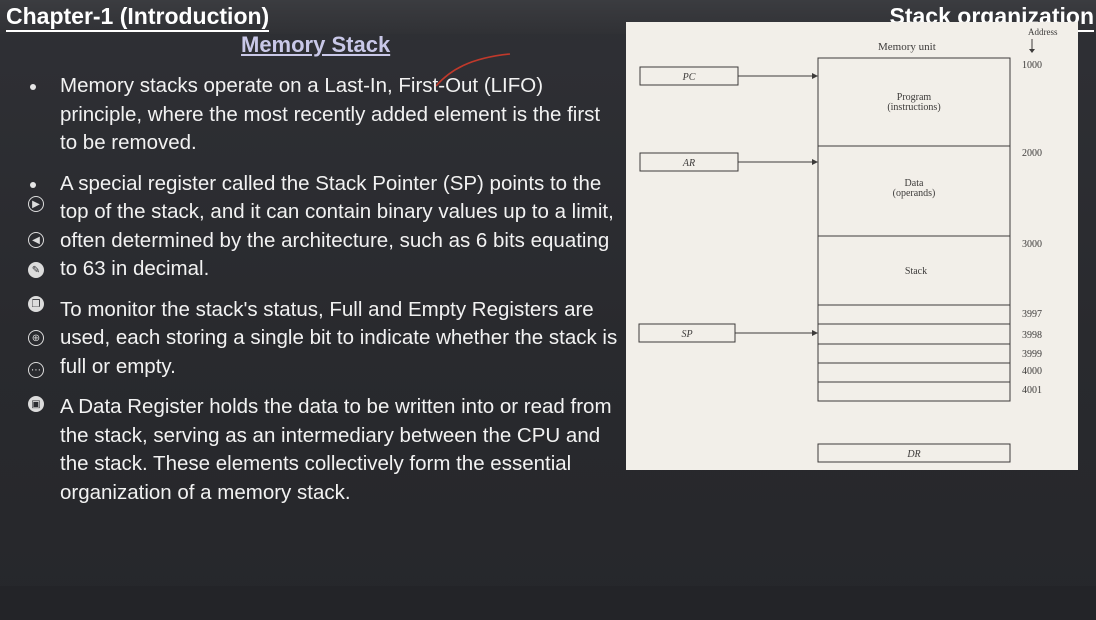 Image resolution: width=1096 pixels, height=620 pixels. What do you see at coordinates (815, 76) in the screenshot?
I see `pc-arrowhead-icon` at bounding box center [815, 76].